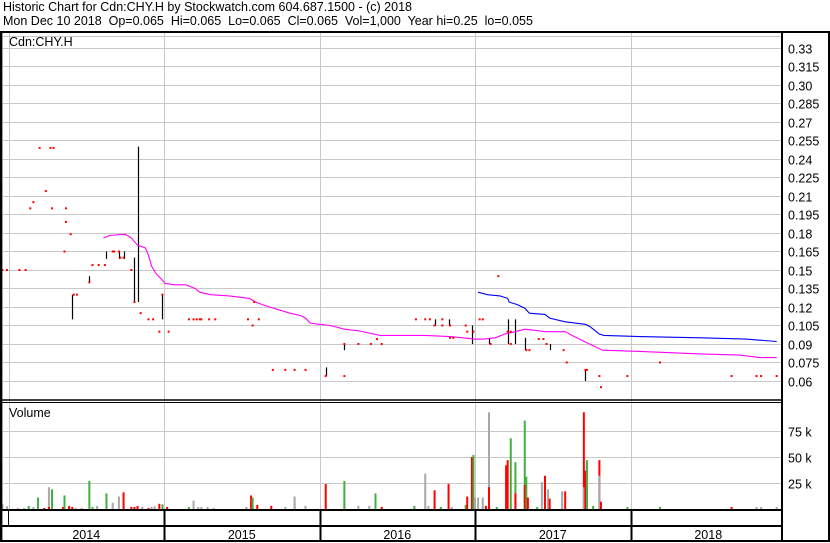  Describe the element at coordinates (800, 459) in the screenshot. I see `volume-tick-label: 50 k` at that location.